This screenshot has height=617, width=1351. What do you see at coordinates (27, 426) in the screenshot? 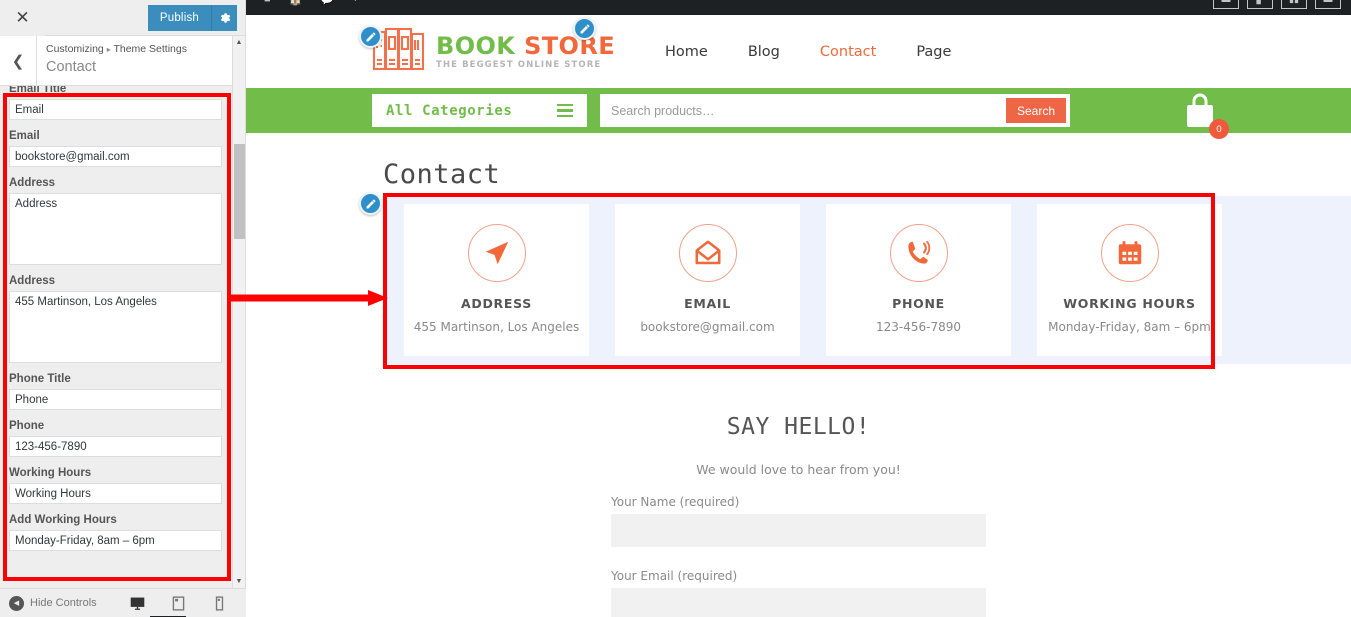
I see `field-label-phone: Phone` at bounding box center [27, 426].